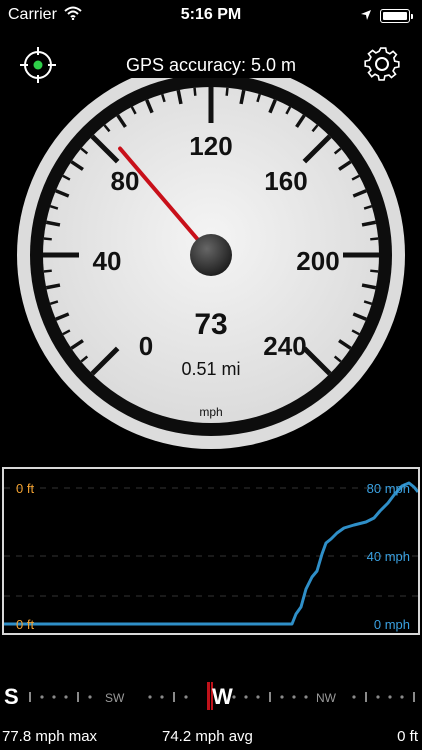 The width and height of the screenshot is (422, 750). Describe the element at coordinates (211, 65) in the screenshot. I see `gps-accuracy-label: GPS accuracy: 5.0 m` at that location.